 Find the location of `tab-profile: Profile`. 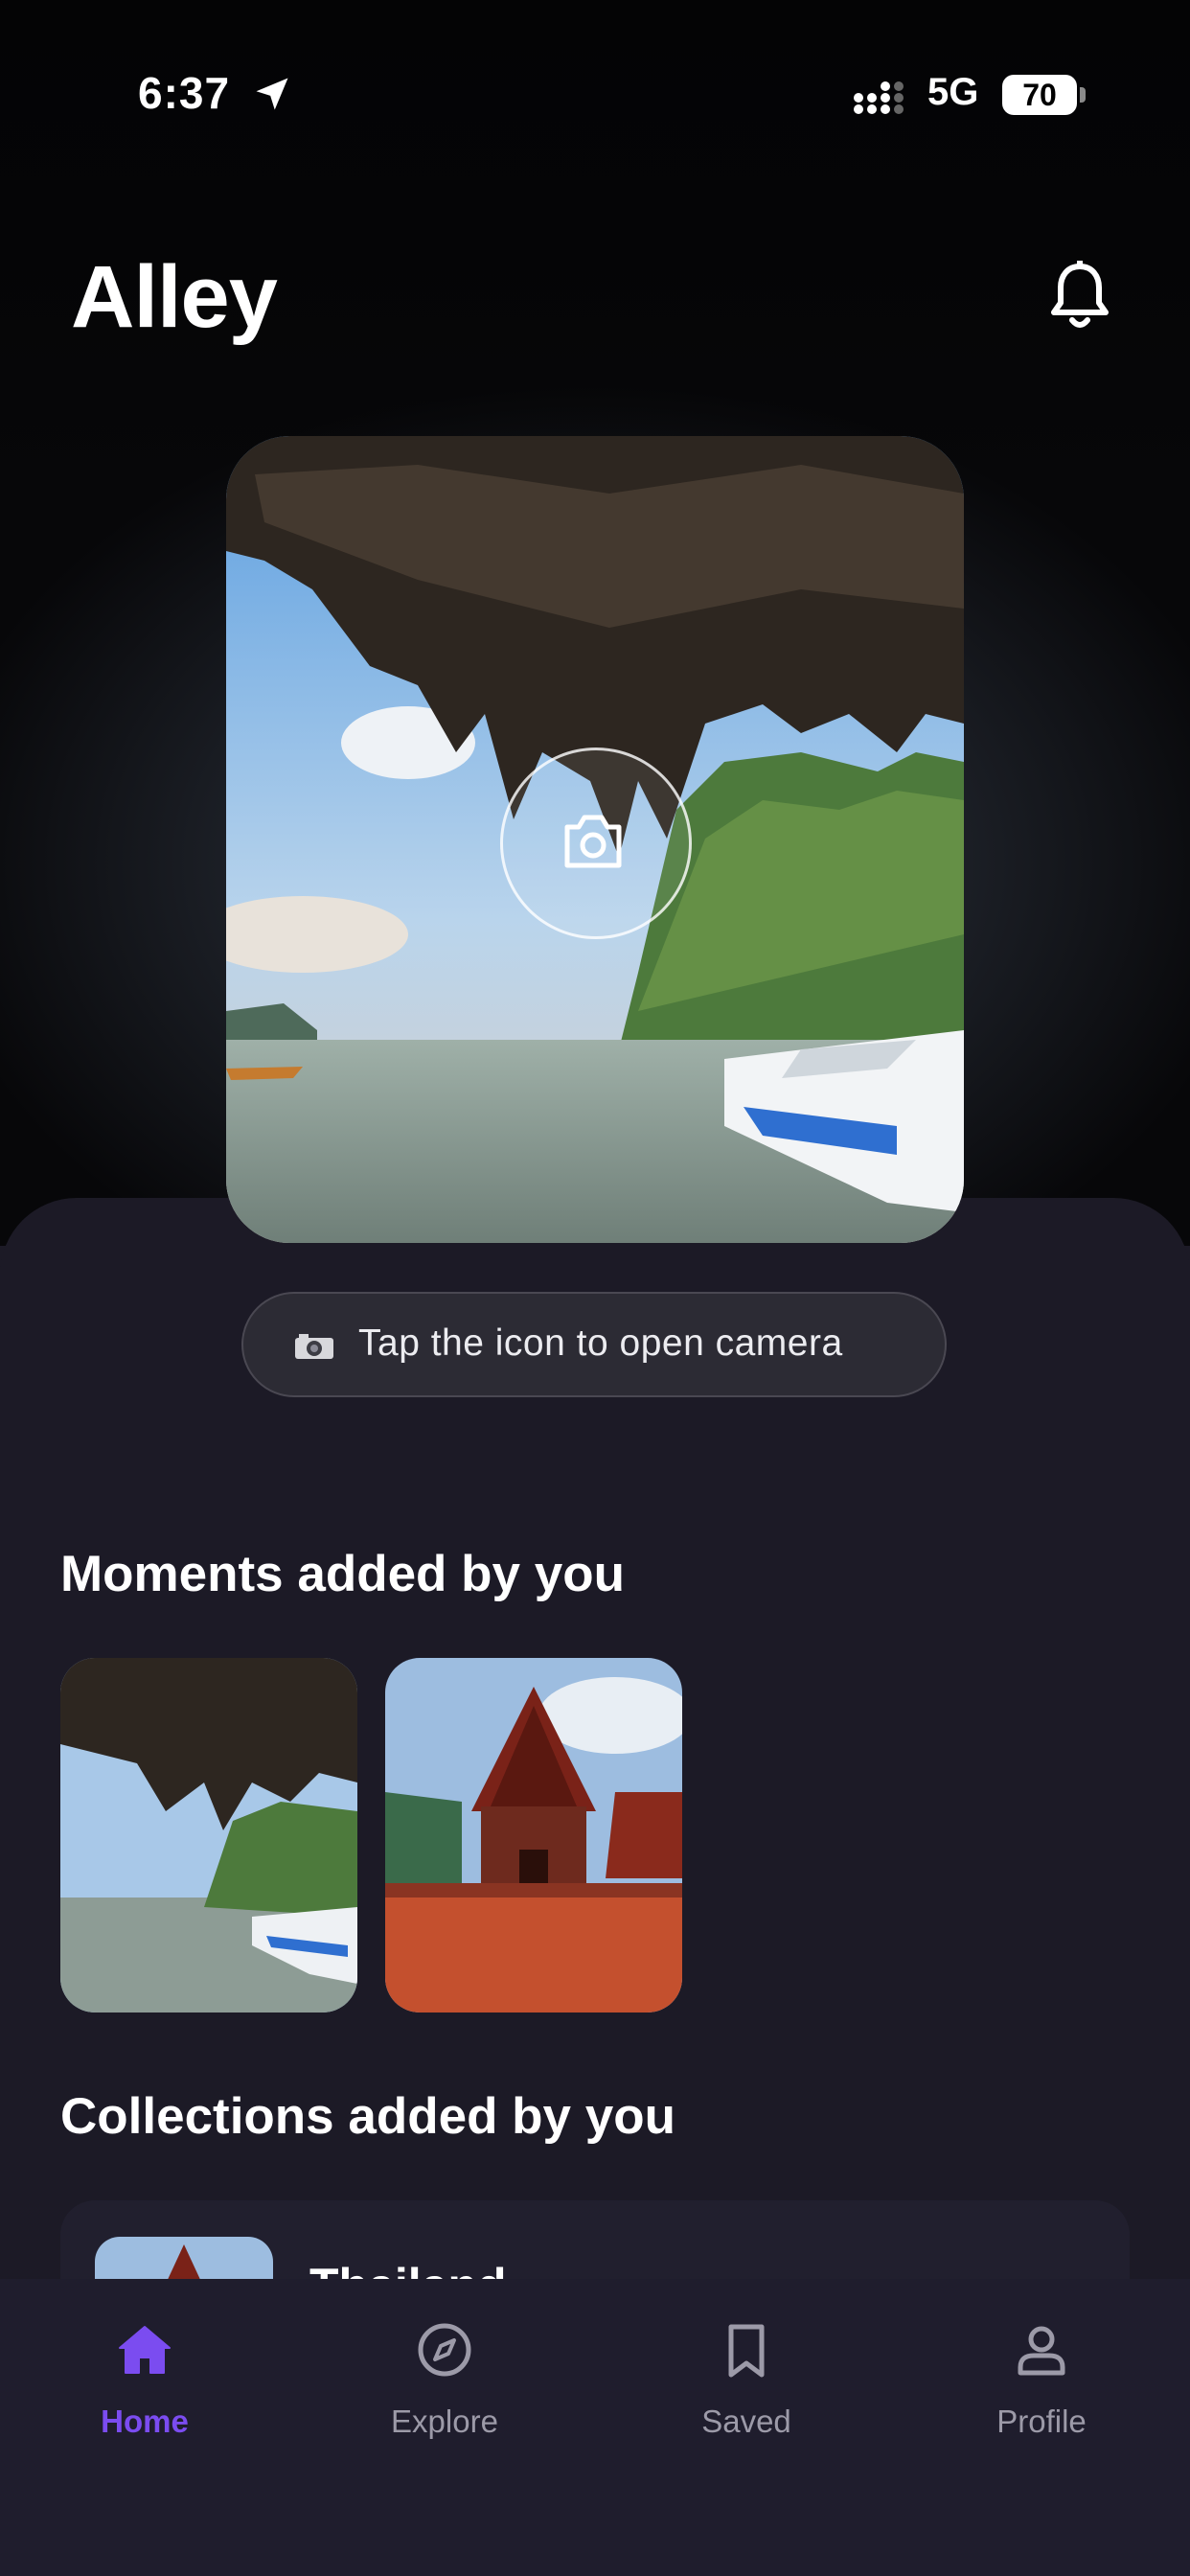

tab-profile: Profile is located at coordinates (1041, 2375).